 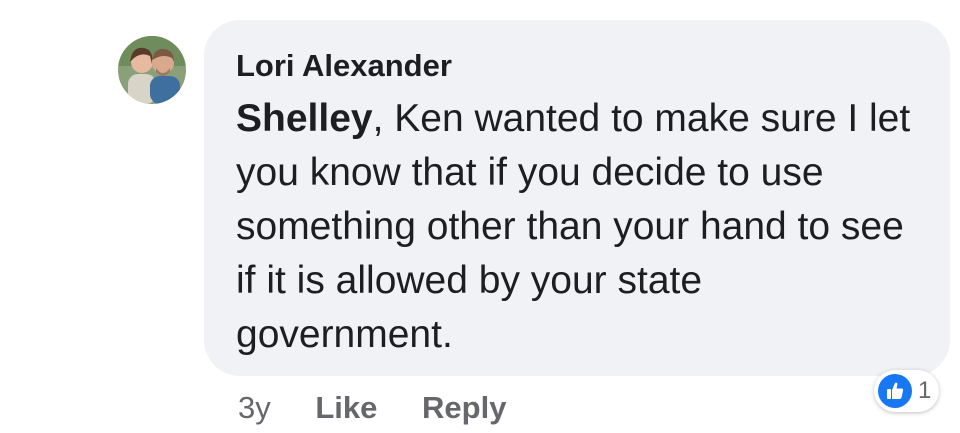 I want to click on reaction-count: 1, so click(x=925, y=390).